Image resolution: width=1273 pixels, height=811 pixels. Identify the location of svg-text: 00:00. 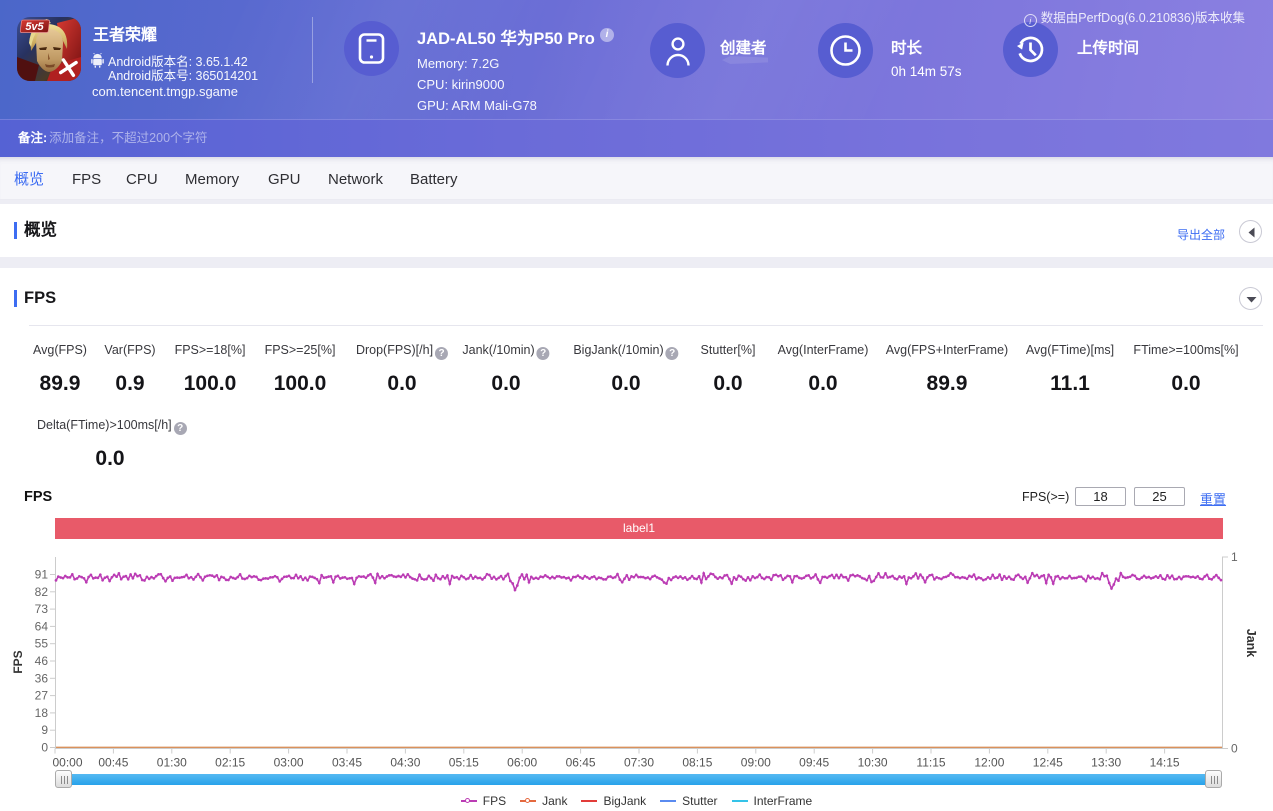
(67, 763).